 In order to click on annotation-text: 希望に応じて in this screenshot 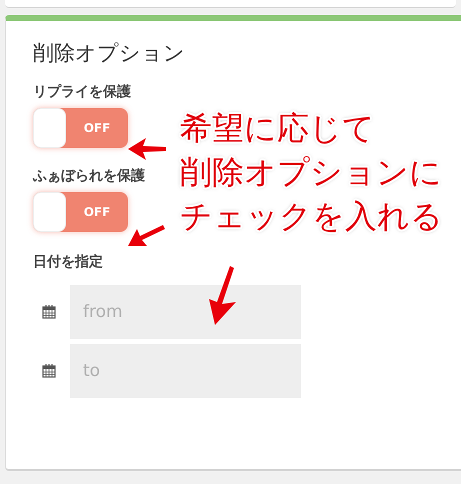, I will do `click(277, 128)`.